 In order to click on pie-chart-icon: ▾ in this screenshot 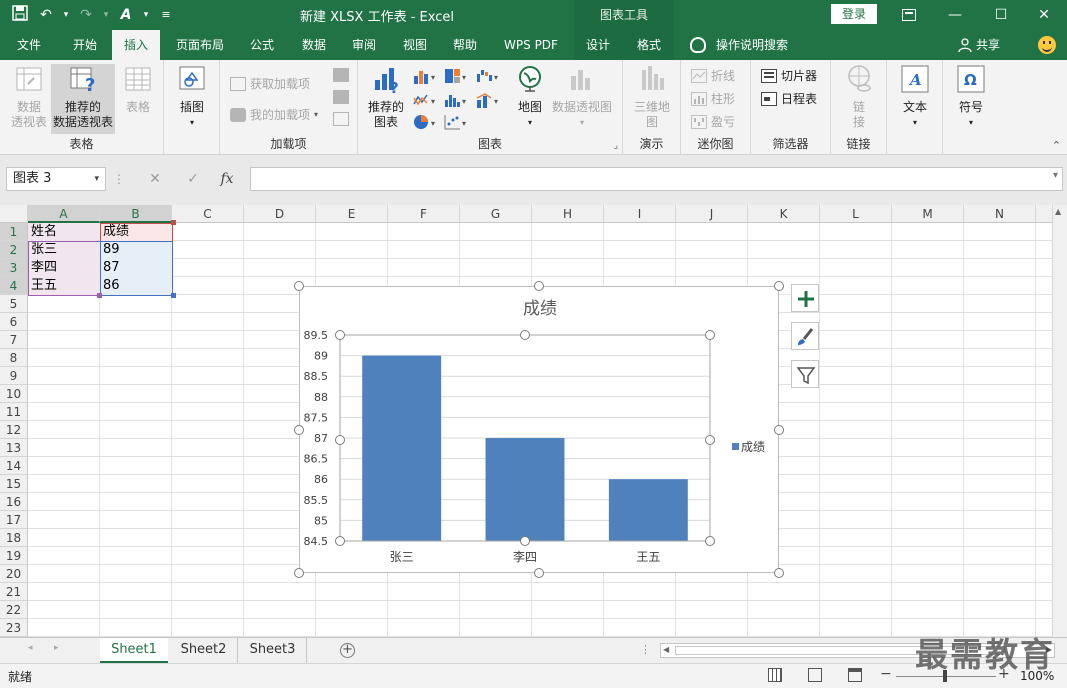, I will do `click(426, 123)`.